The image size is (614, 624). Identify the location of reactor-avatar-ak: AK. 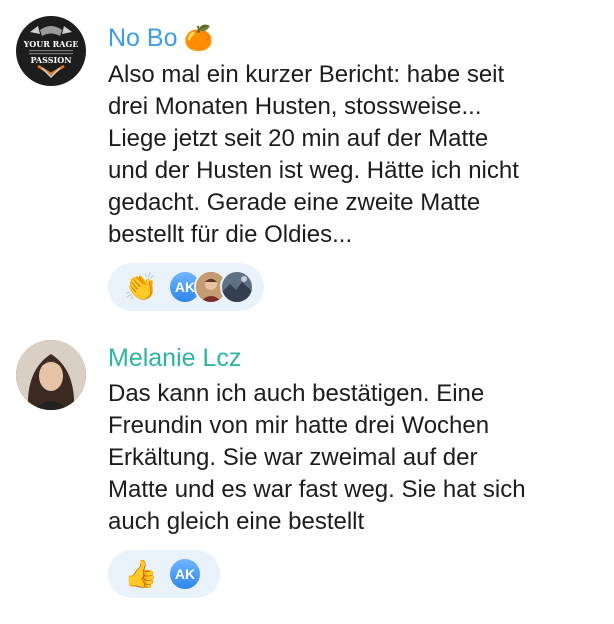
(185, 574).